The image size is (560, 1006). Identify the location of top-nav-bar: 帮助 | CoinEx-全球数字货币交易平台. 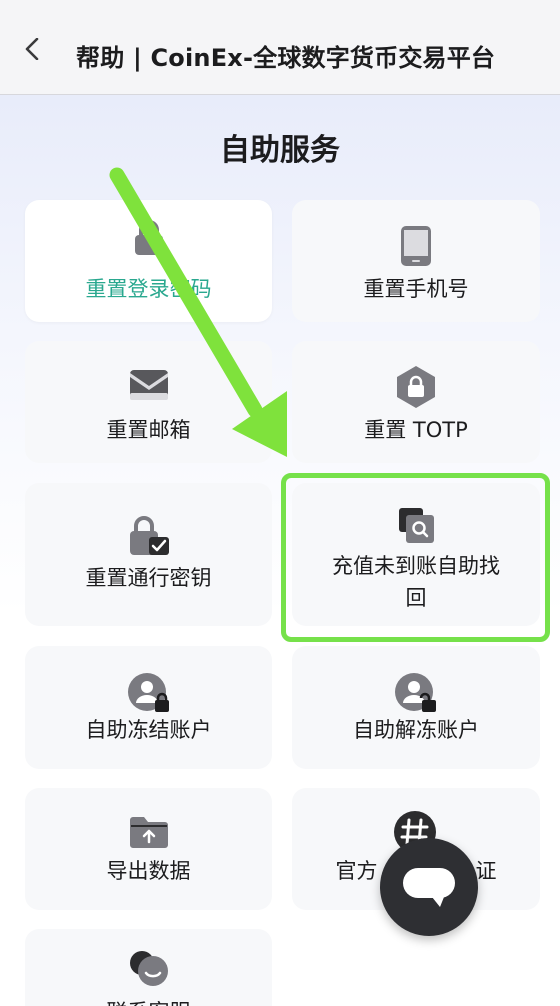
(280, 47).